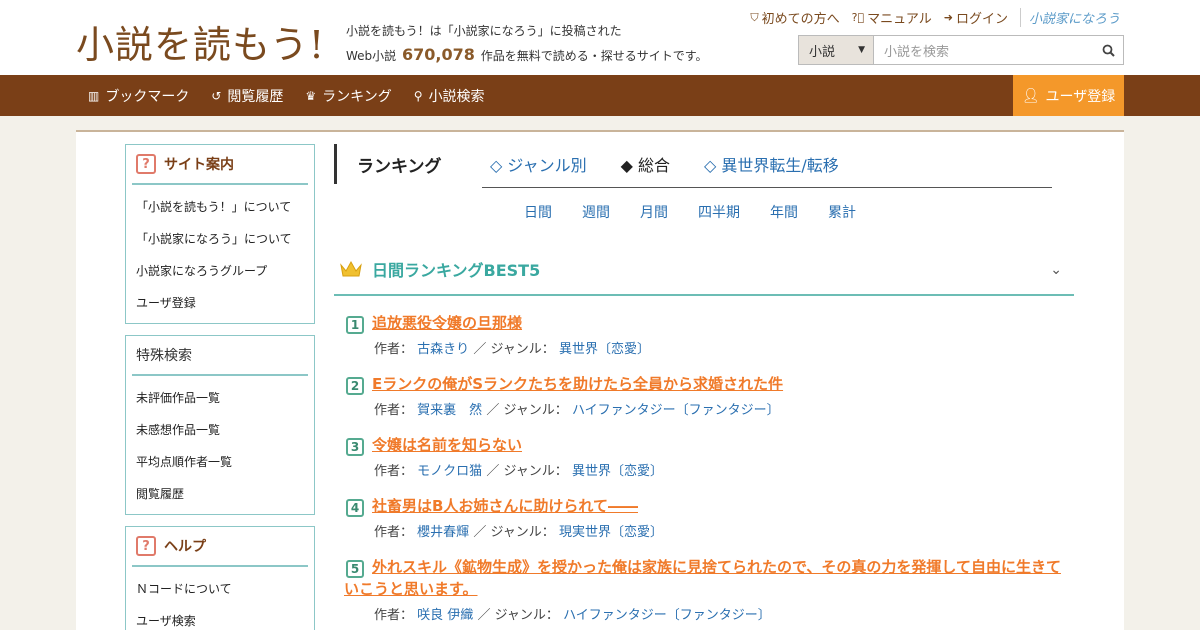 This screenshot has width=1200, height=630. I want to click on novel-meta: 作者： 咲良 伊織 ／ ジャンル： ハイファンタジー〔ファンタジー〕, so click(709, 613).